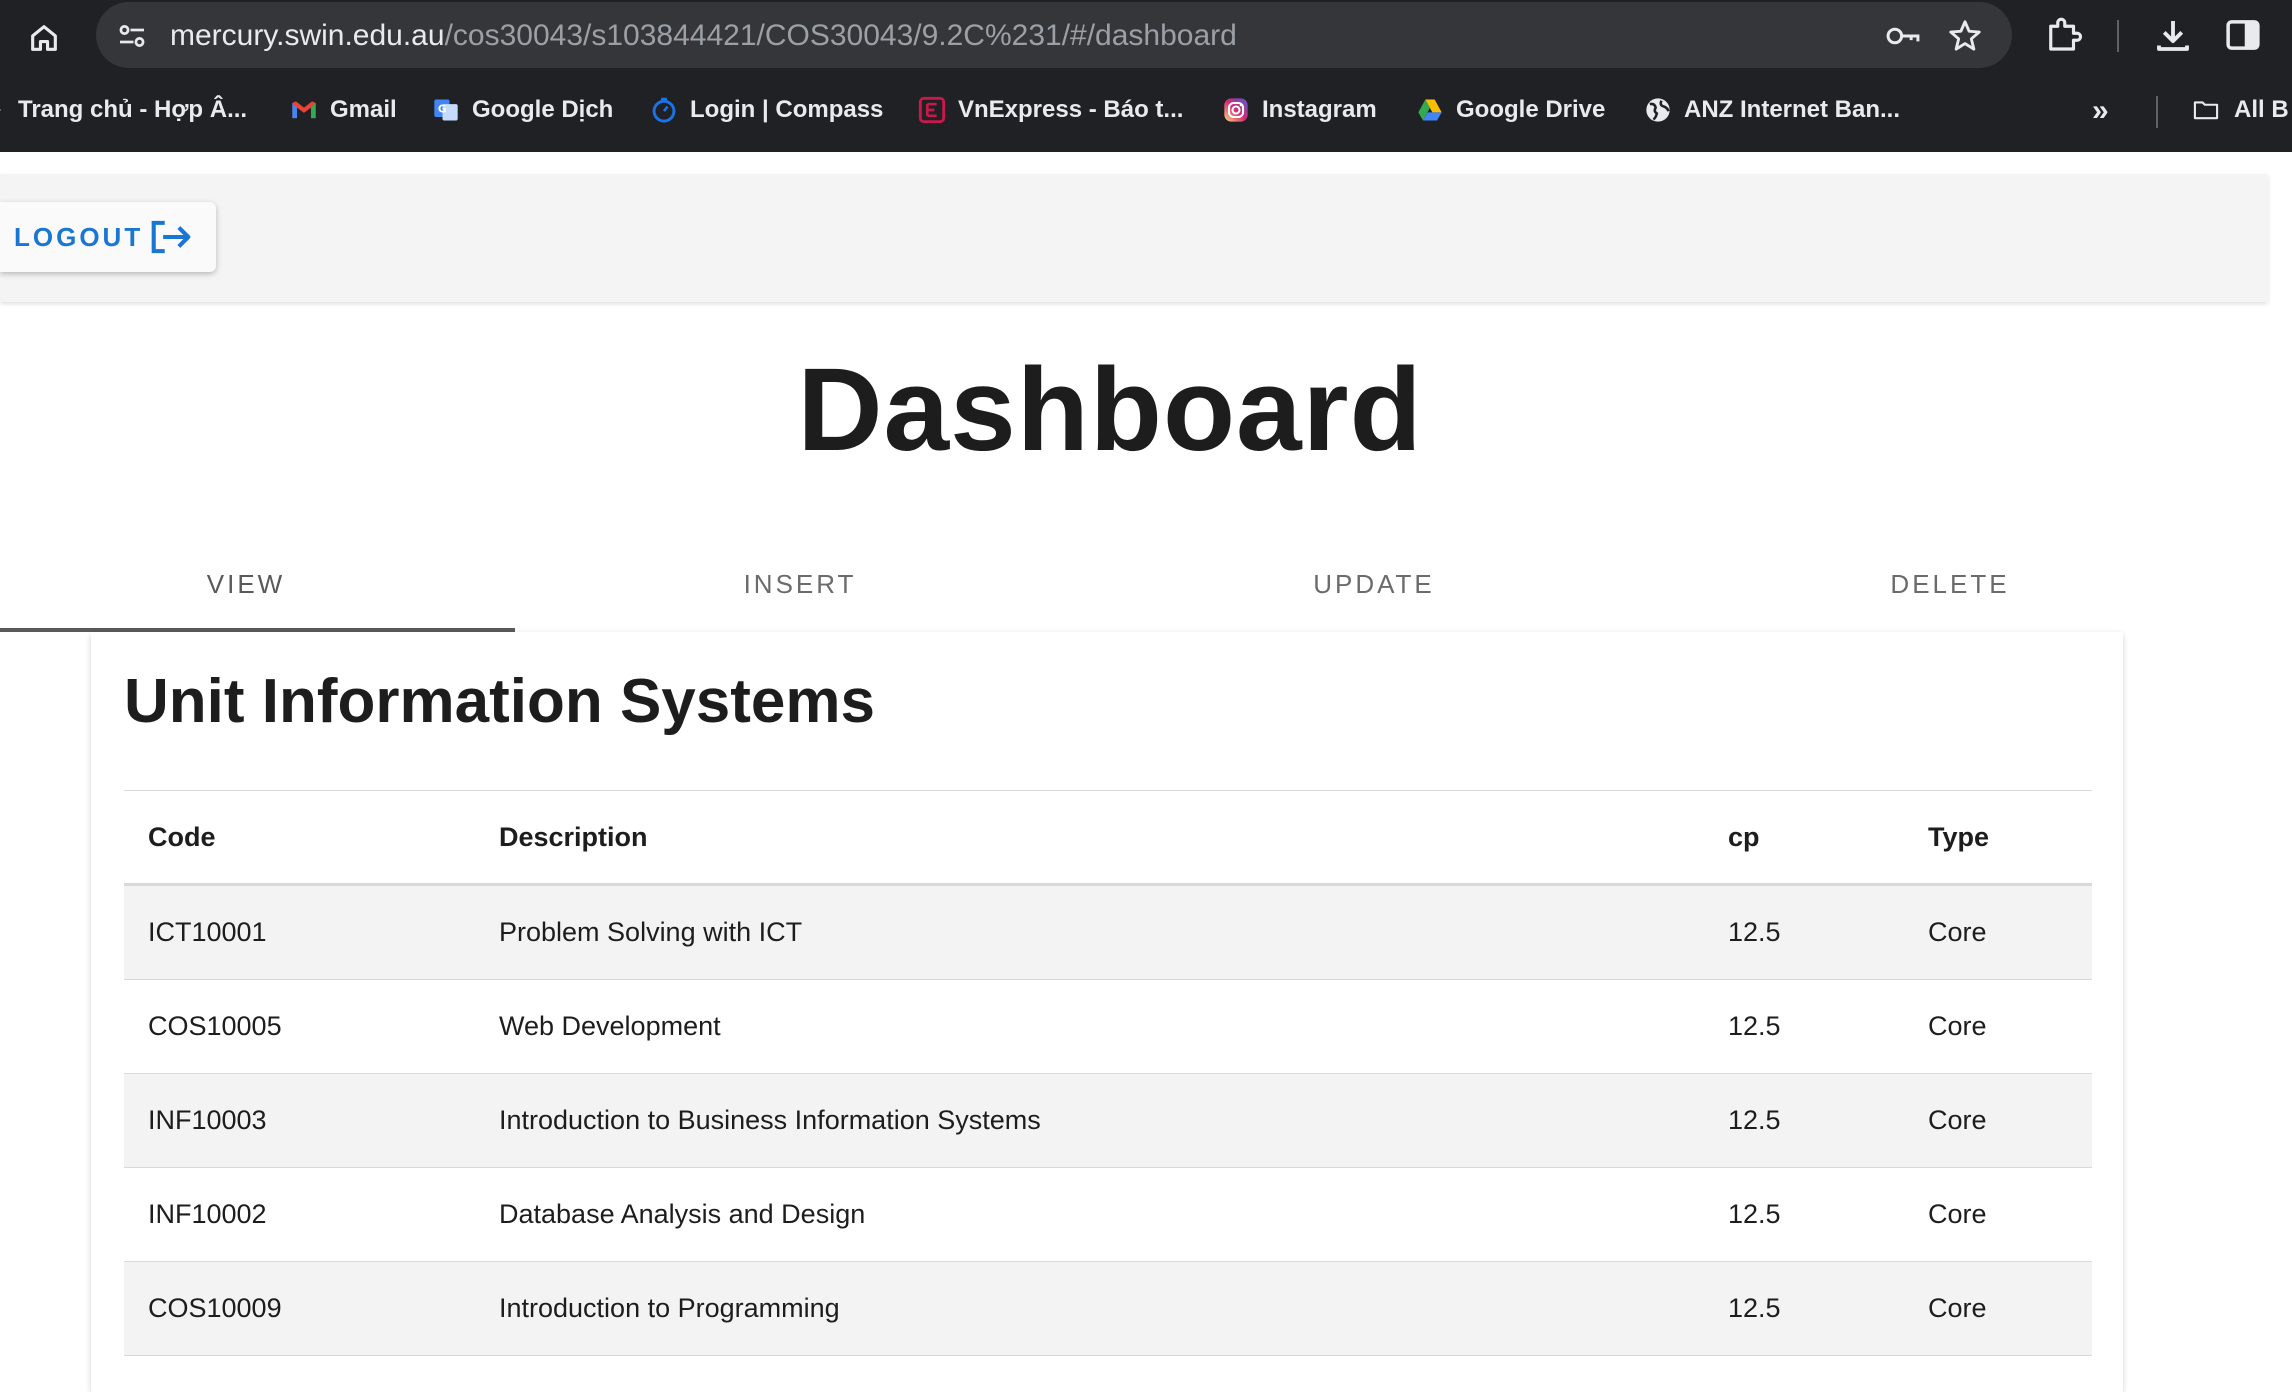 The height and width of the screenshot is (1392, 2292). Describe the element at coordinates (932, 110) in the screenshot. I see `vnexpress-icon` at that location.